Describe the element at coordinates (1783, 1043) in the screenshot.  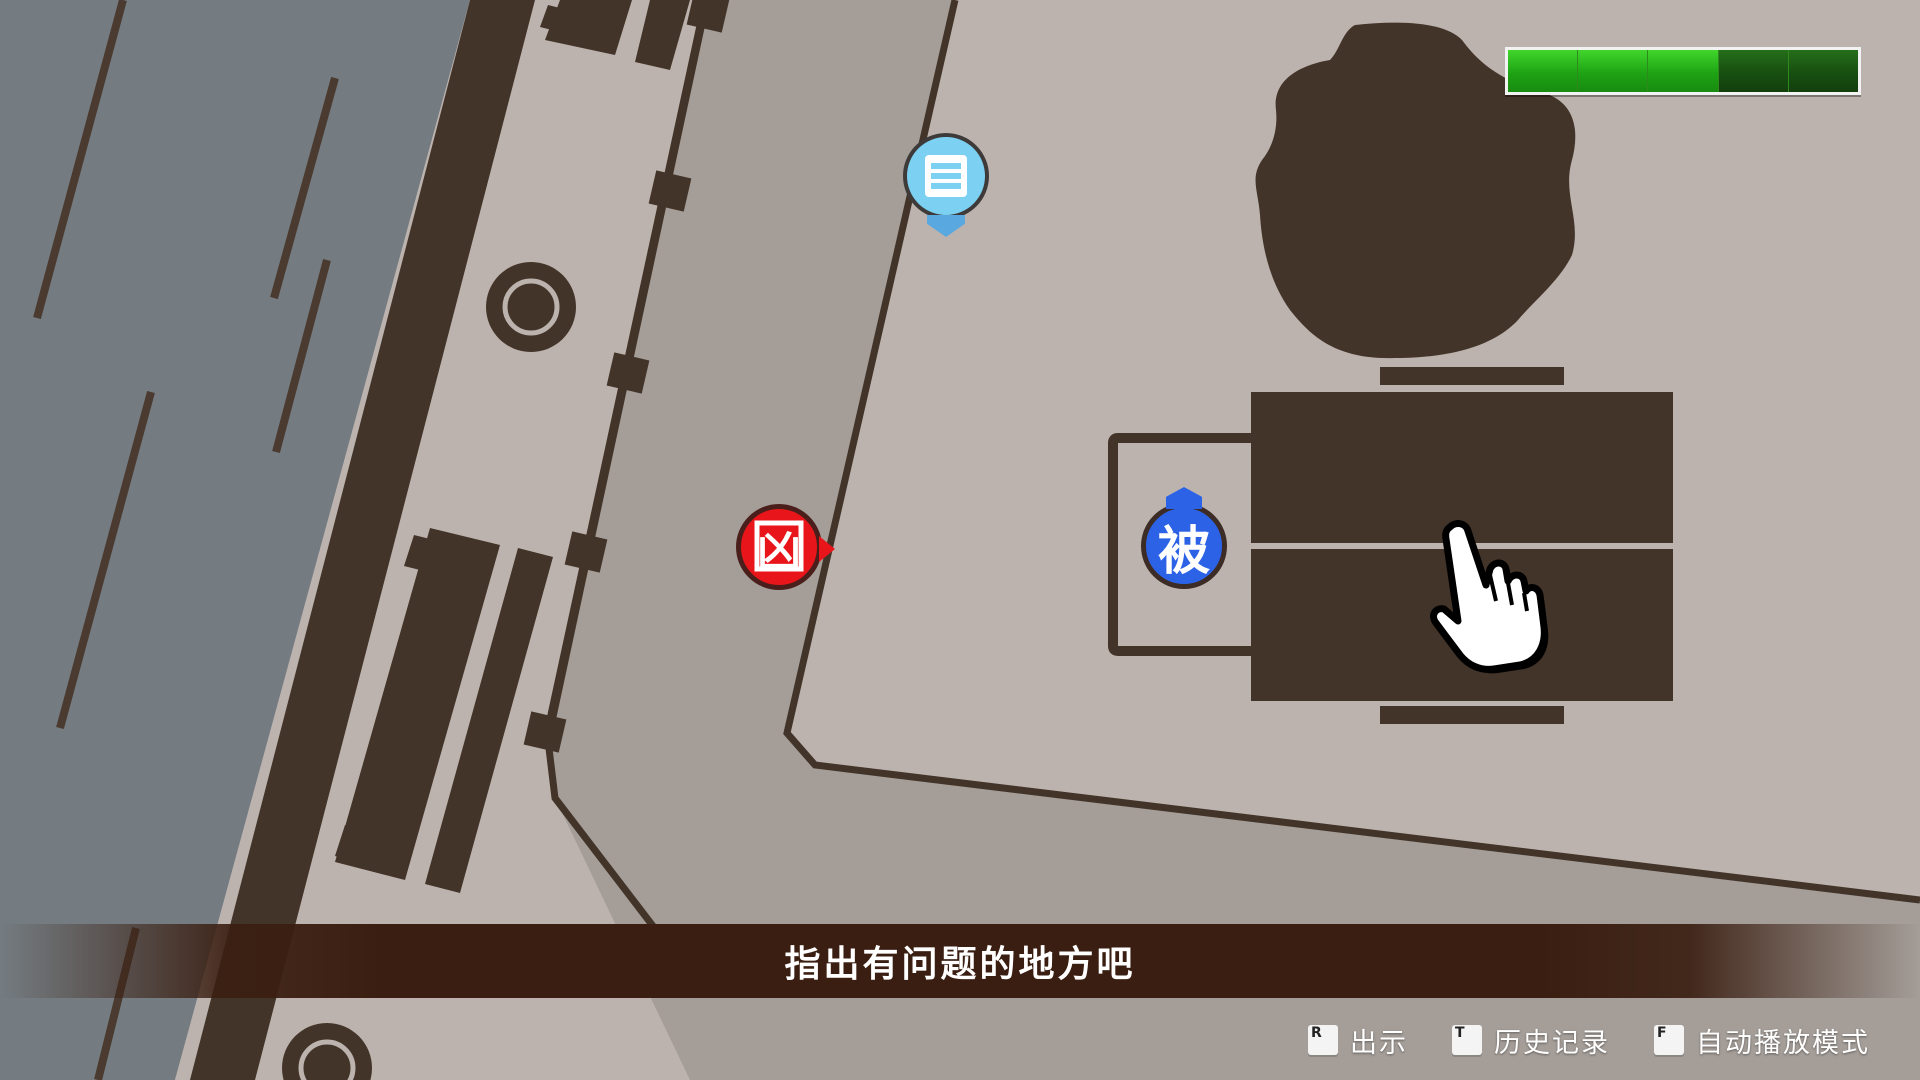
I see `auto-play-label: 自动播放模式` at that location.